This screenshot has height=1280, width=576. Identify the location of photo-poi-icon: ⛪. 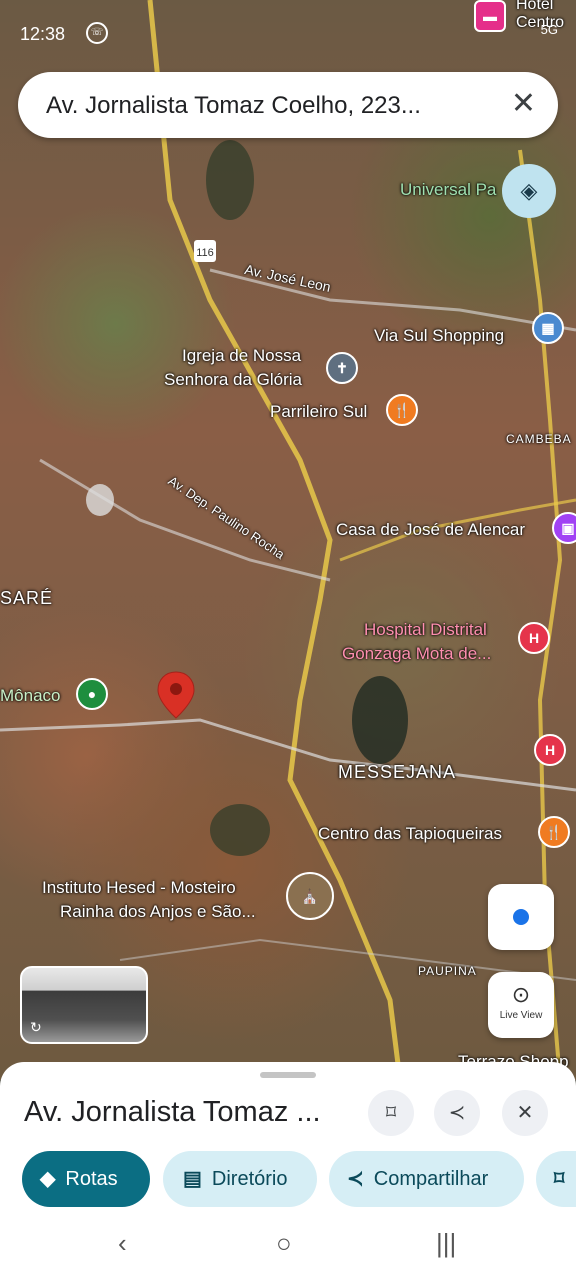
(310, 896).